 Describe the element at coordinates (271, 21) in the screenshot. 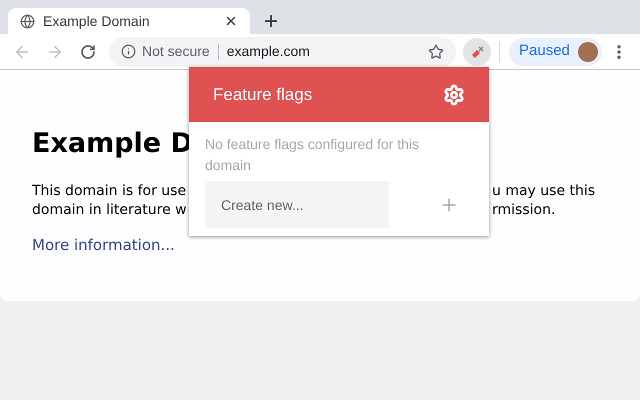

I see `new-tab-icon` at that location.